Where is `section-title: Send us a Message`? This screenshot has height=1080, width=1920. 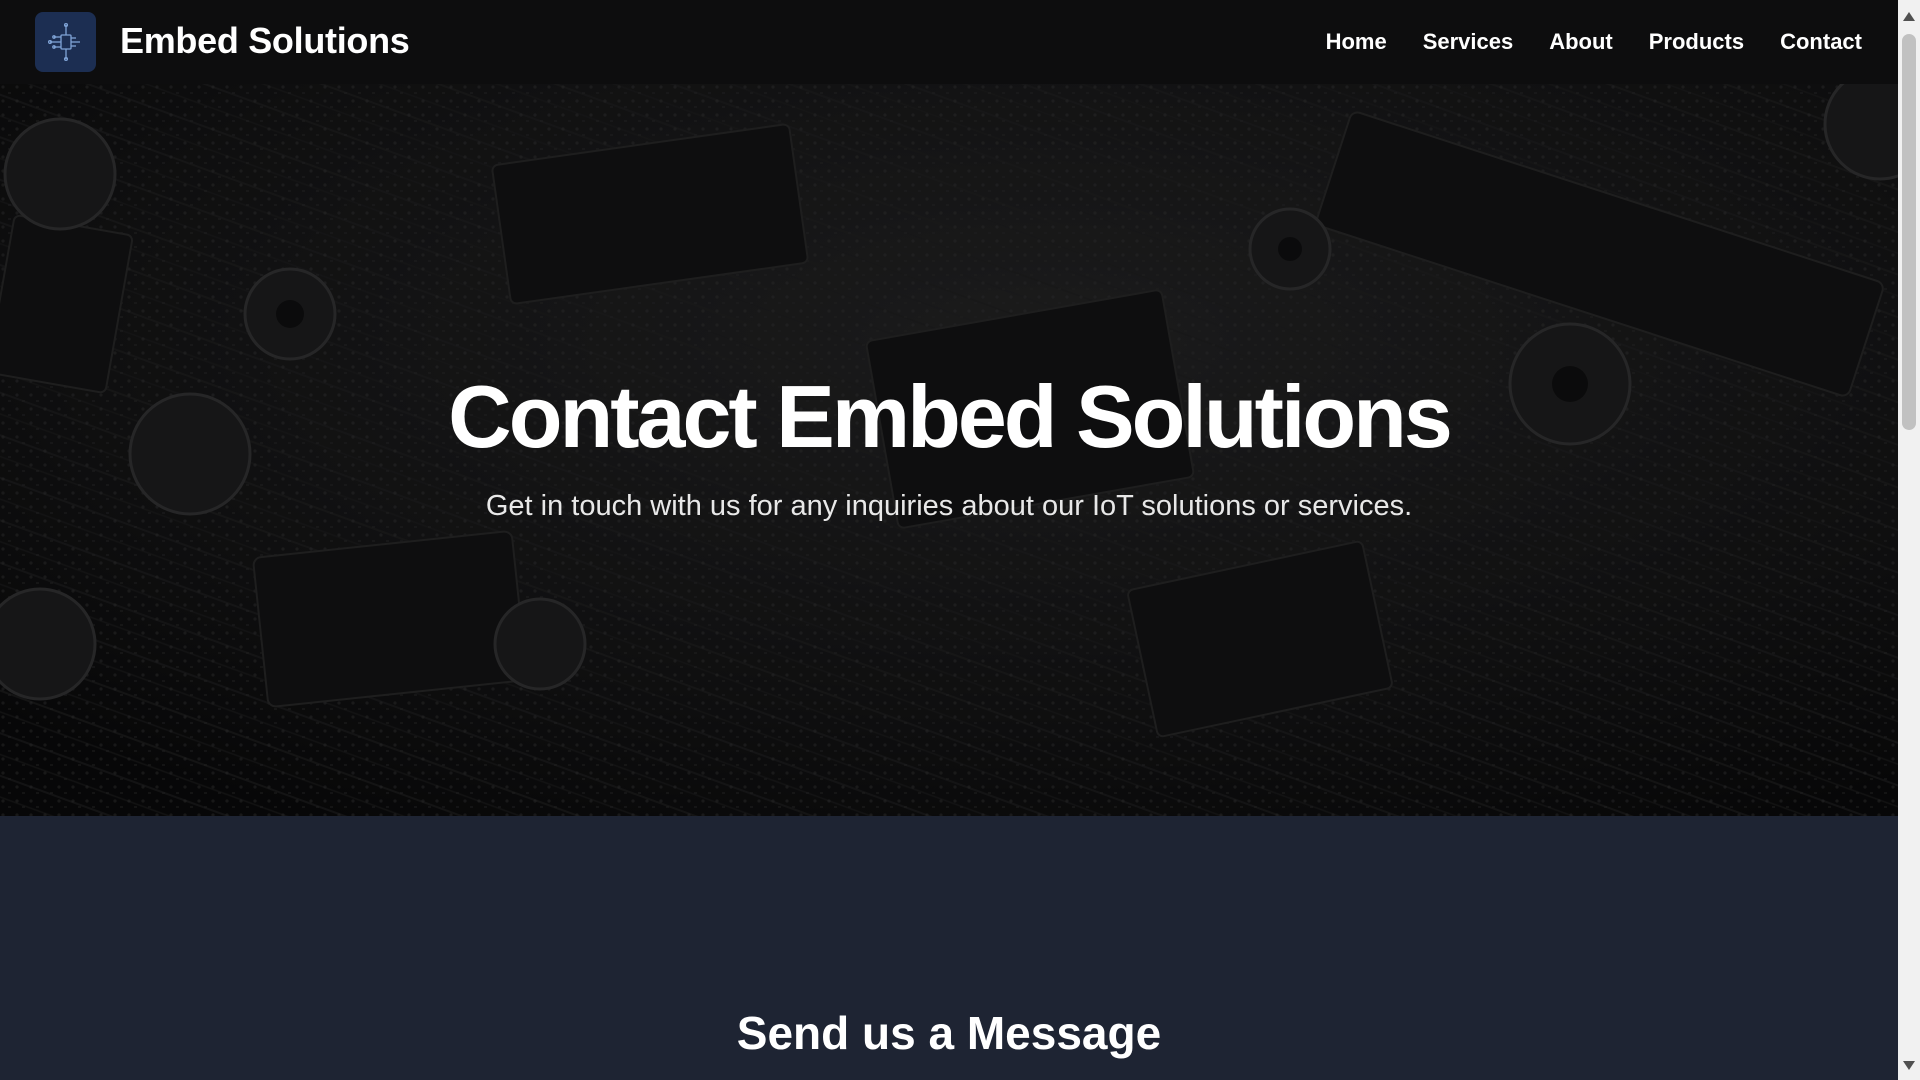 section-title: Send us a Message is located at coordinates (949, 1033).